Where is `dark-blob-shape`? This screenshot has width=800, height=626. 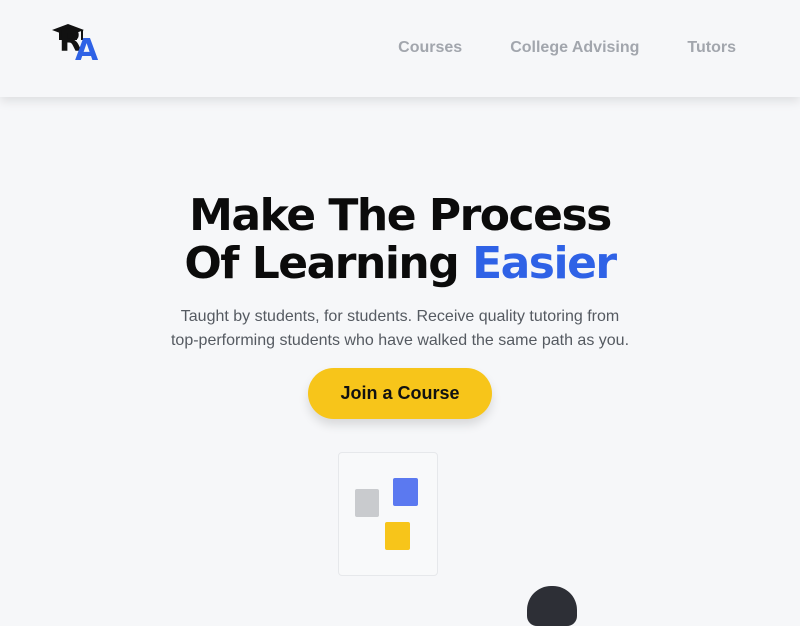 dark-blob-shape is located at coordinates (552, 606).